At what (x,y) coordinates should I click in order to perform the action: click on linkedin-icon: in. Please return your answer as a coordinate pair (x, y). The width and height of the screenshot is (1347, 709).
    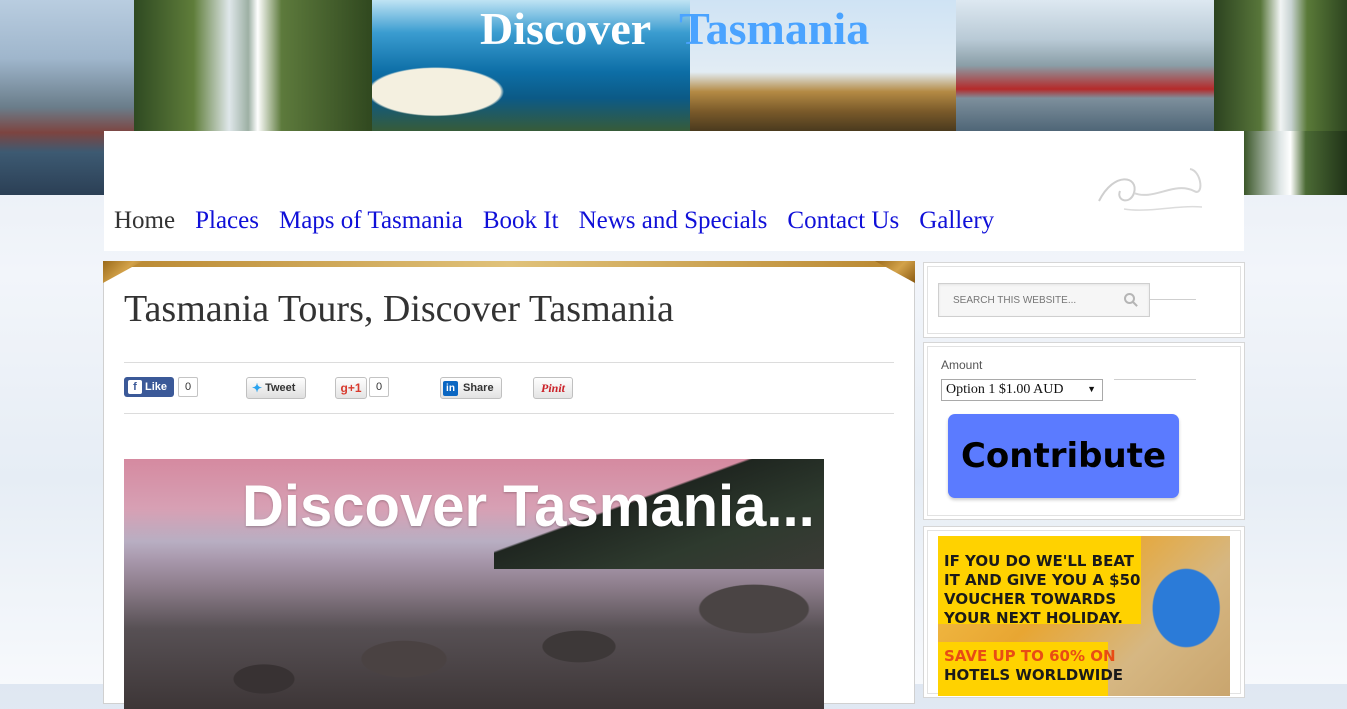
    Looking at the image, I should click on (450, 388).